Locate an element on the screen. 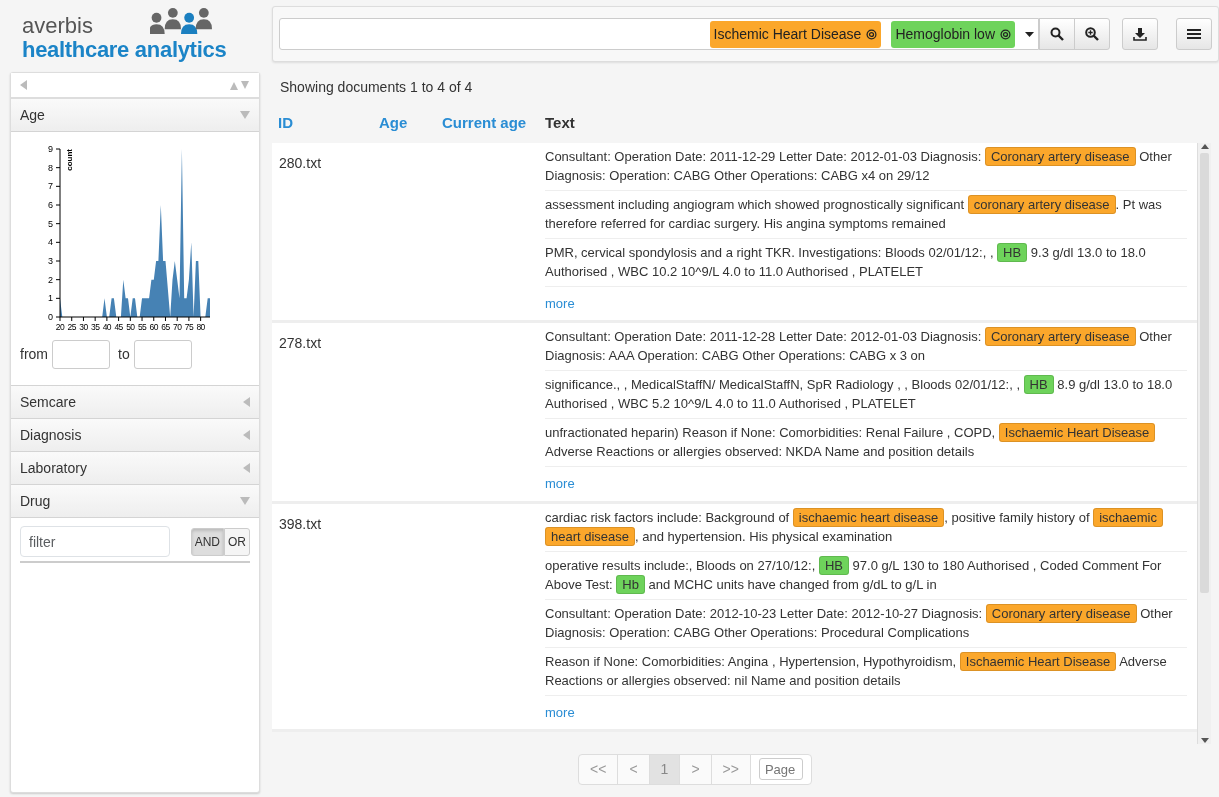  snippet-text: PMR, cervical spondylosis and a right TKR. Investigations: Bloods 02/01/12:, , HB 9.3 g/dl 13.0 to 18.0 Authorised , WBC 10.2 10^9/L 4.0 to 11.0 Authorised , PLATELET is located at coordinates (866, 262).